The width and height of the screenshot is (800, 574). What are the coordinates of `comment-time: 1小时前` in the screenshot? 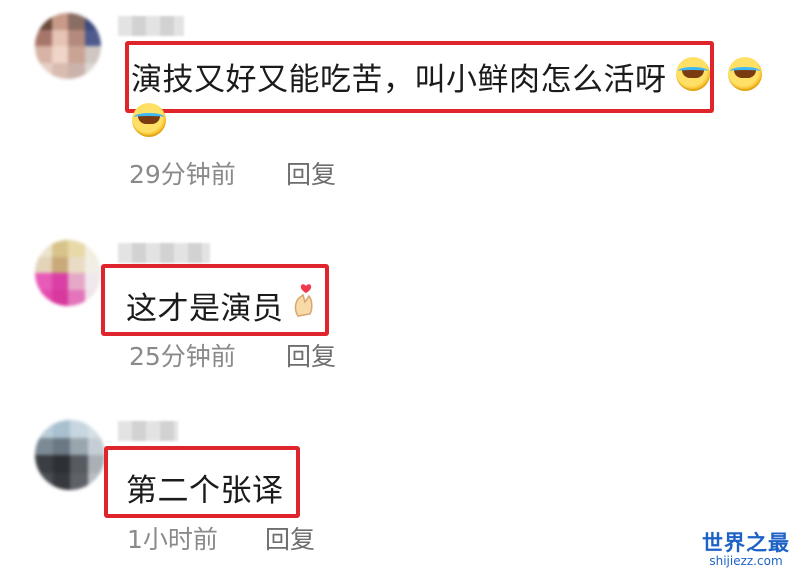 It's located at (172, 539).